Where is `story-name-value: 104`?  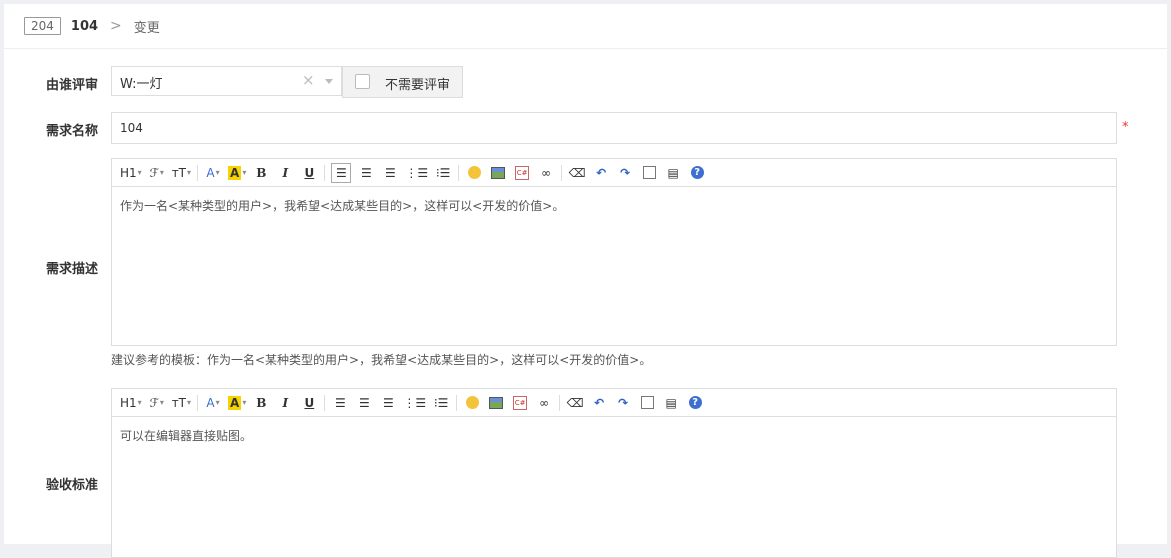
story-name-value: 104 is located at coordinates (131, 128).